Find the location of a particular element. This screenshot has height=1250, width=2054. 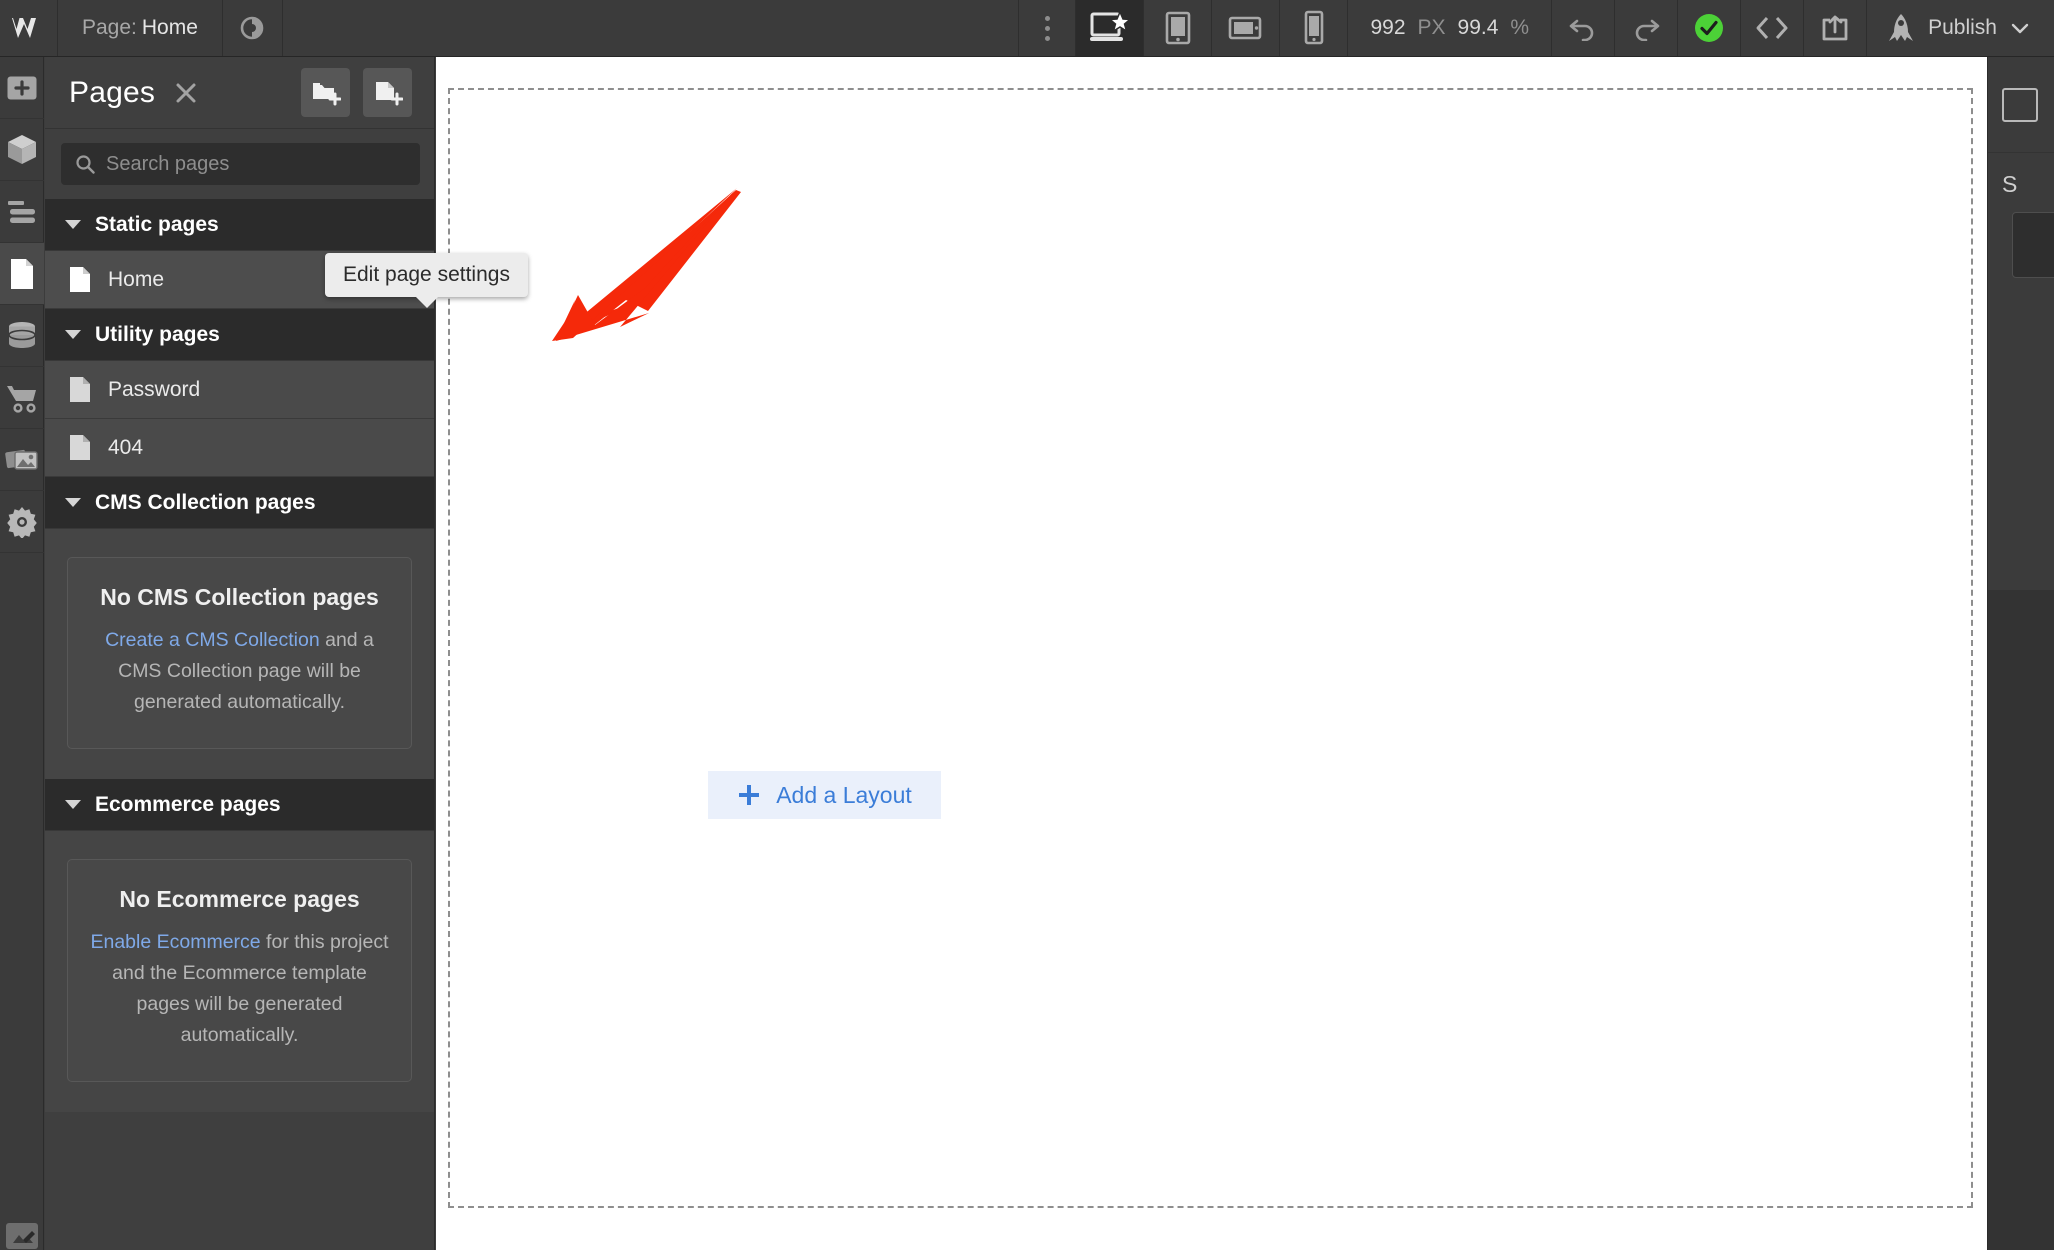

style-box-icon is located at coordinates (2020, 104).